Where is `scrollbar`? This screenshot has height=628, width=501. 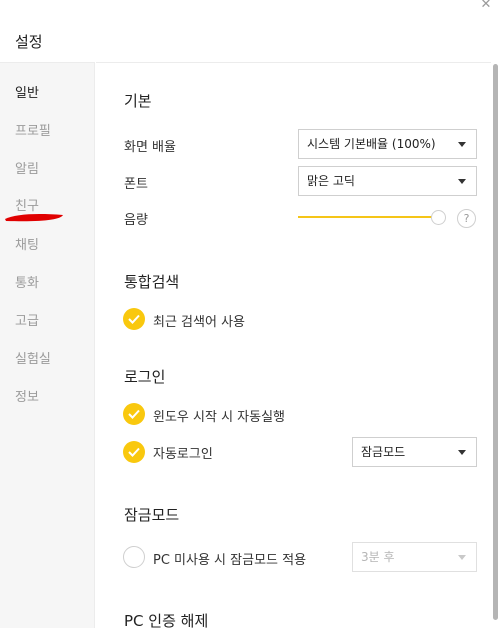
scrollbar is located at coordinates (495, 342).